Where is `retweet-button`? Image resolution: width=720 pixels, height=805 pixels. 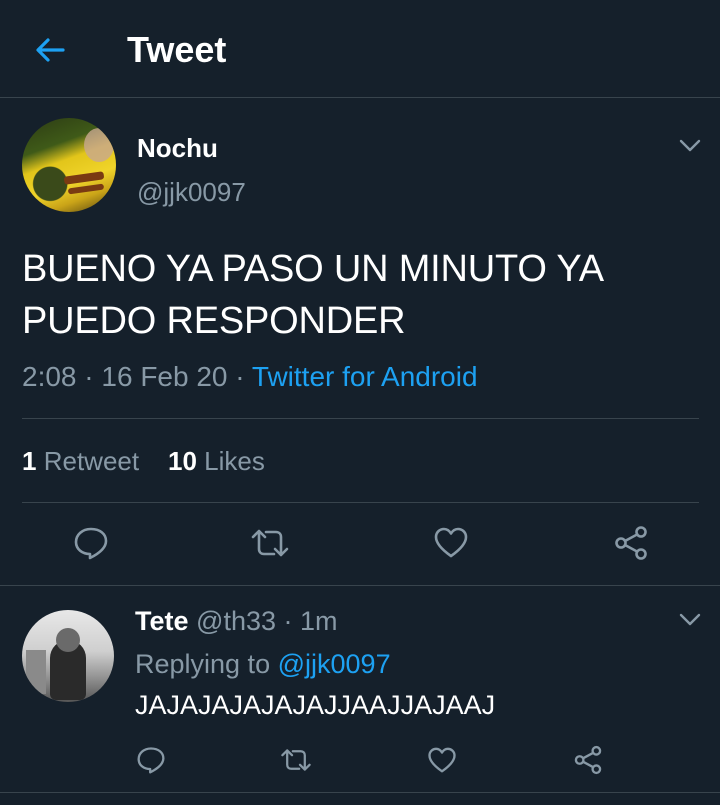 retweet-button is located at coordinates (270, 543).